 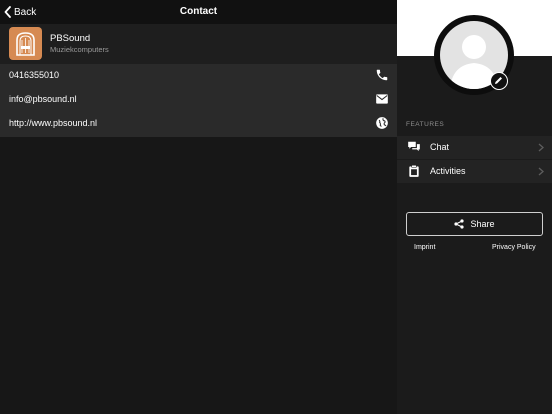 I want to click on page-title: Contact, so click(x=198, y=11).